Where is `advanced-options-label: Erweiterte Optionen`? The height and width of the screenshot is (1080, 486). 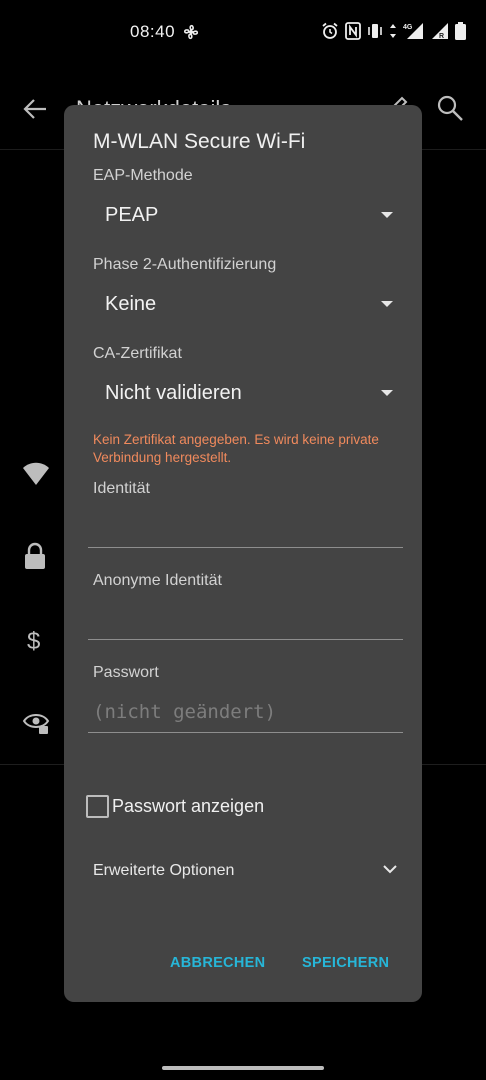 advanced-options-label: Erweiterte Optionen is located at coordinates (164, 870).